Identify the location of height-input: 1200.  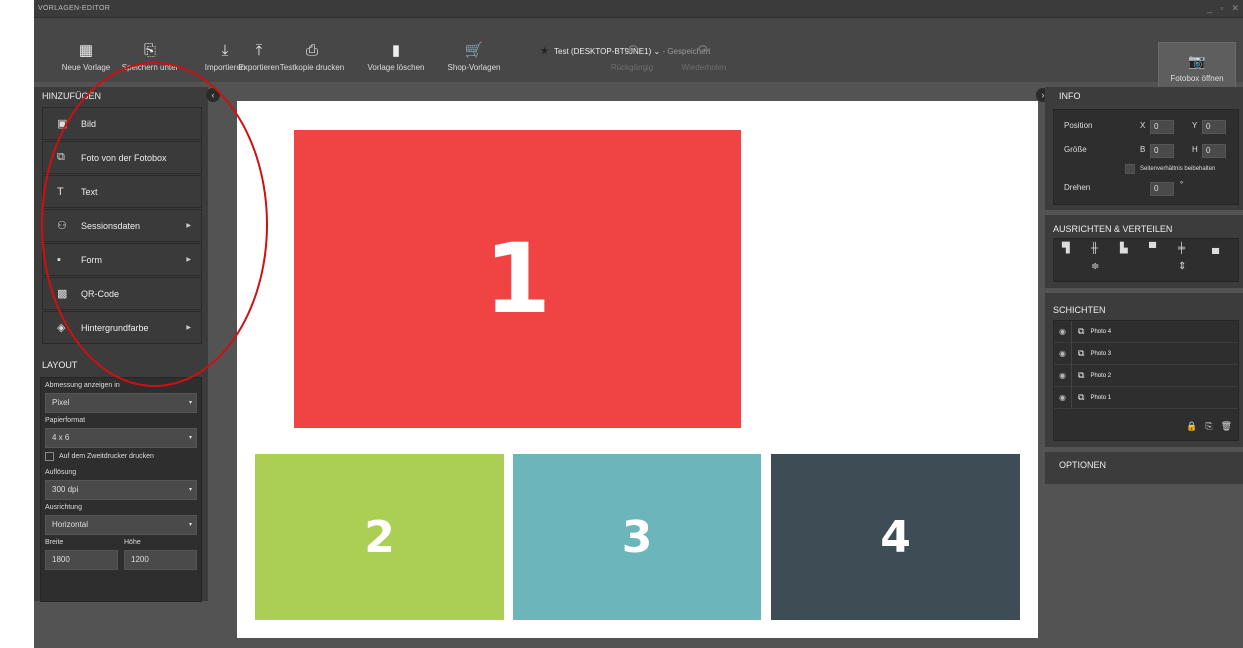
(160, 560).